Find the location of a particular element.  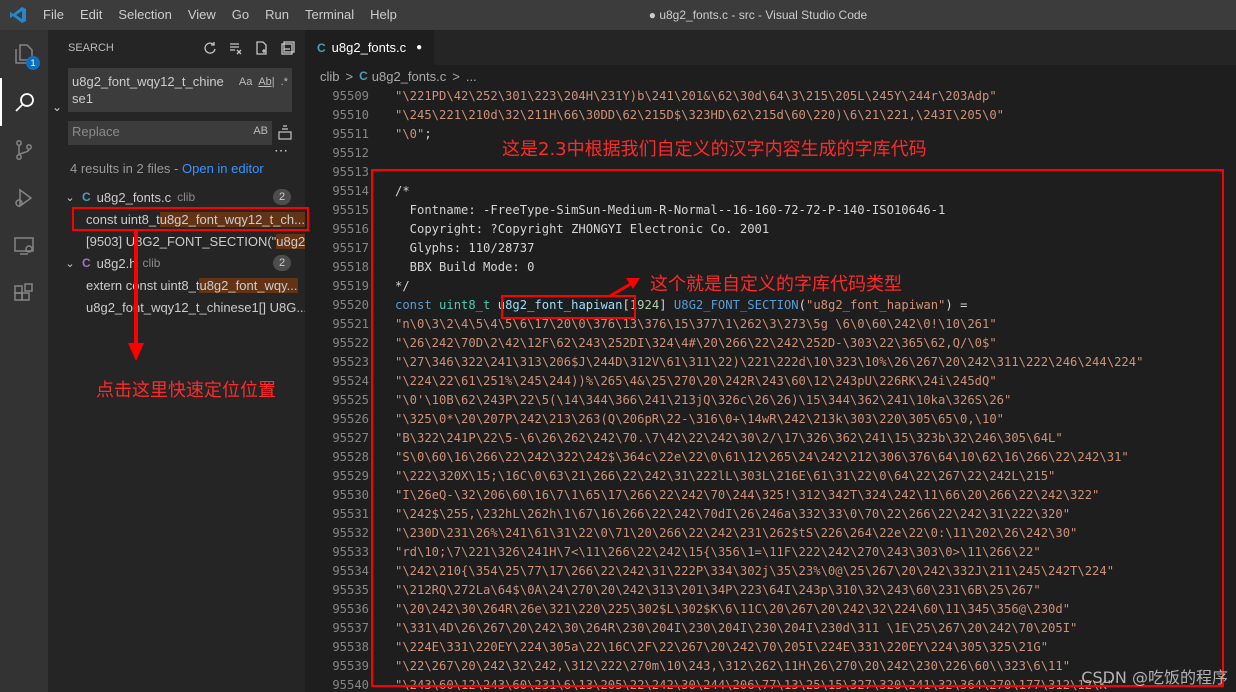

menu-view: View is located at coordinates (202, 15).